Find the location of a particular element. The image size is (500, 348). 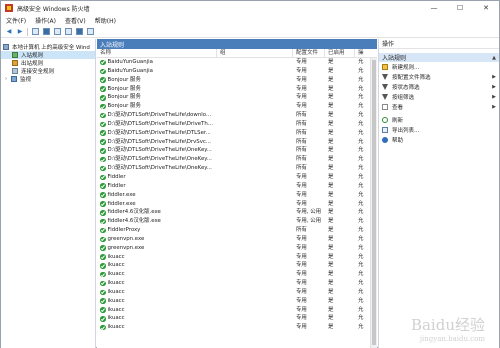

scrollbar-thumb is located at coordinates (374, 202).